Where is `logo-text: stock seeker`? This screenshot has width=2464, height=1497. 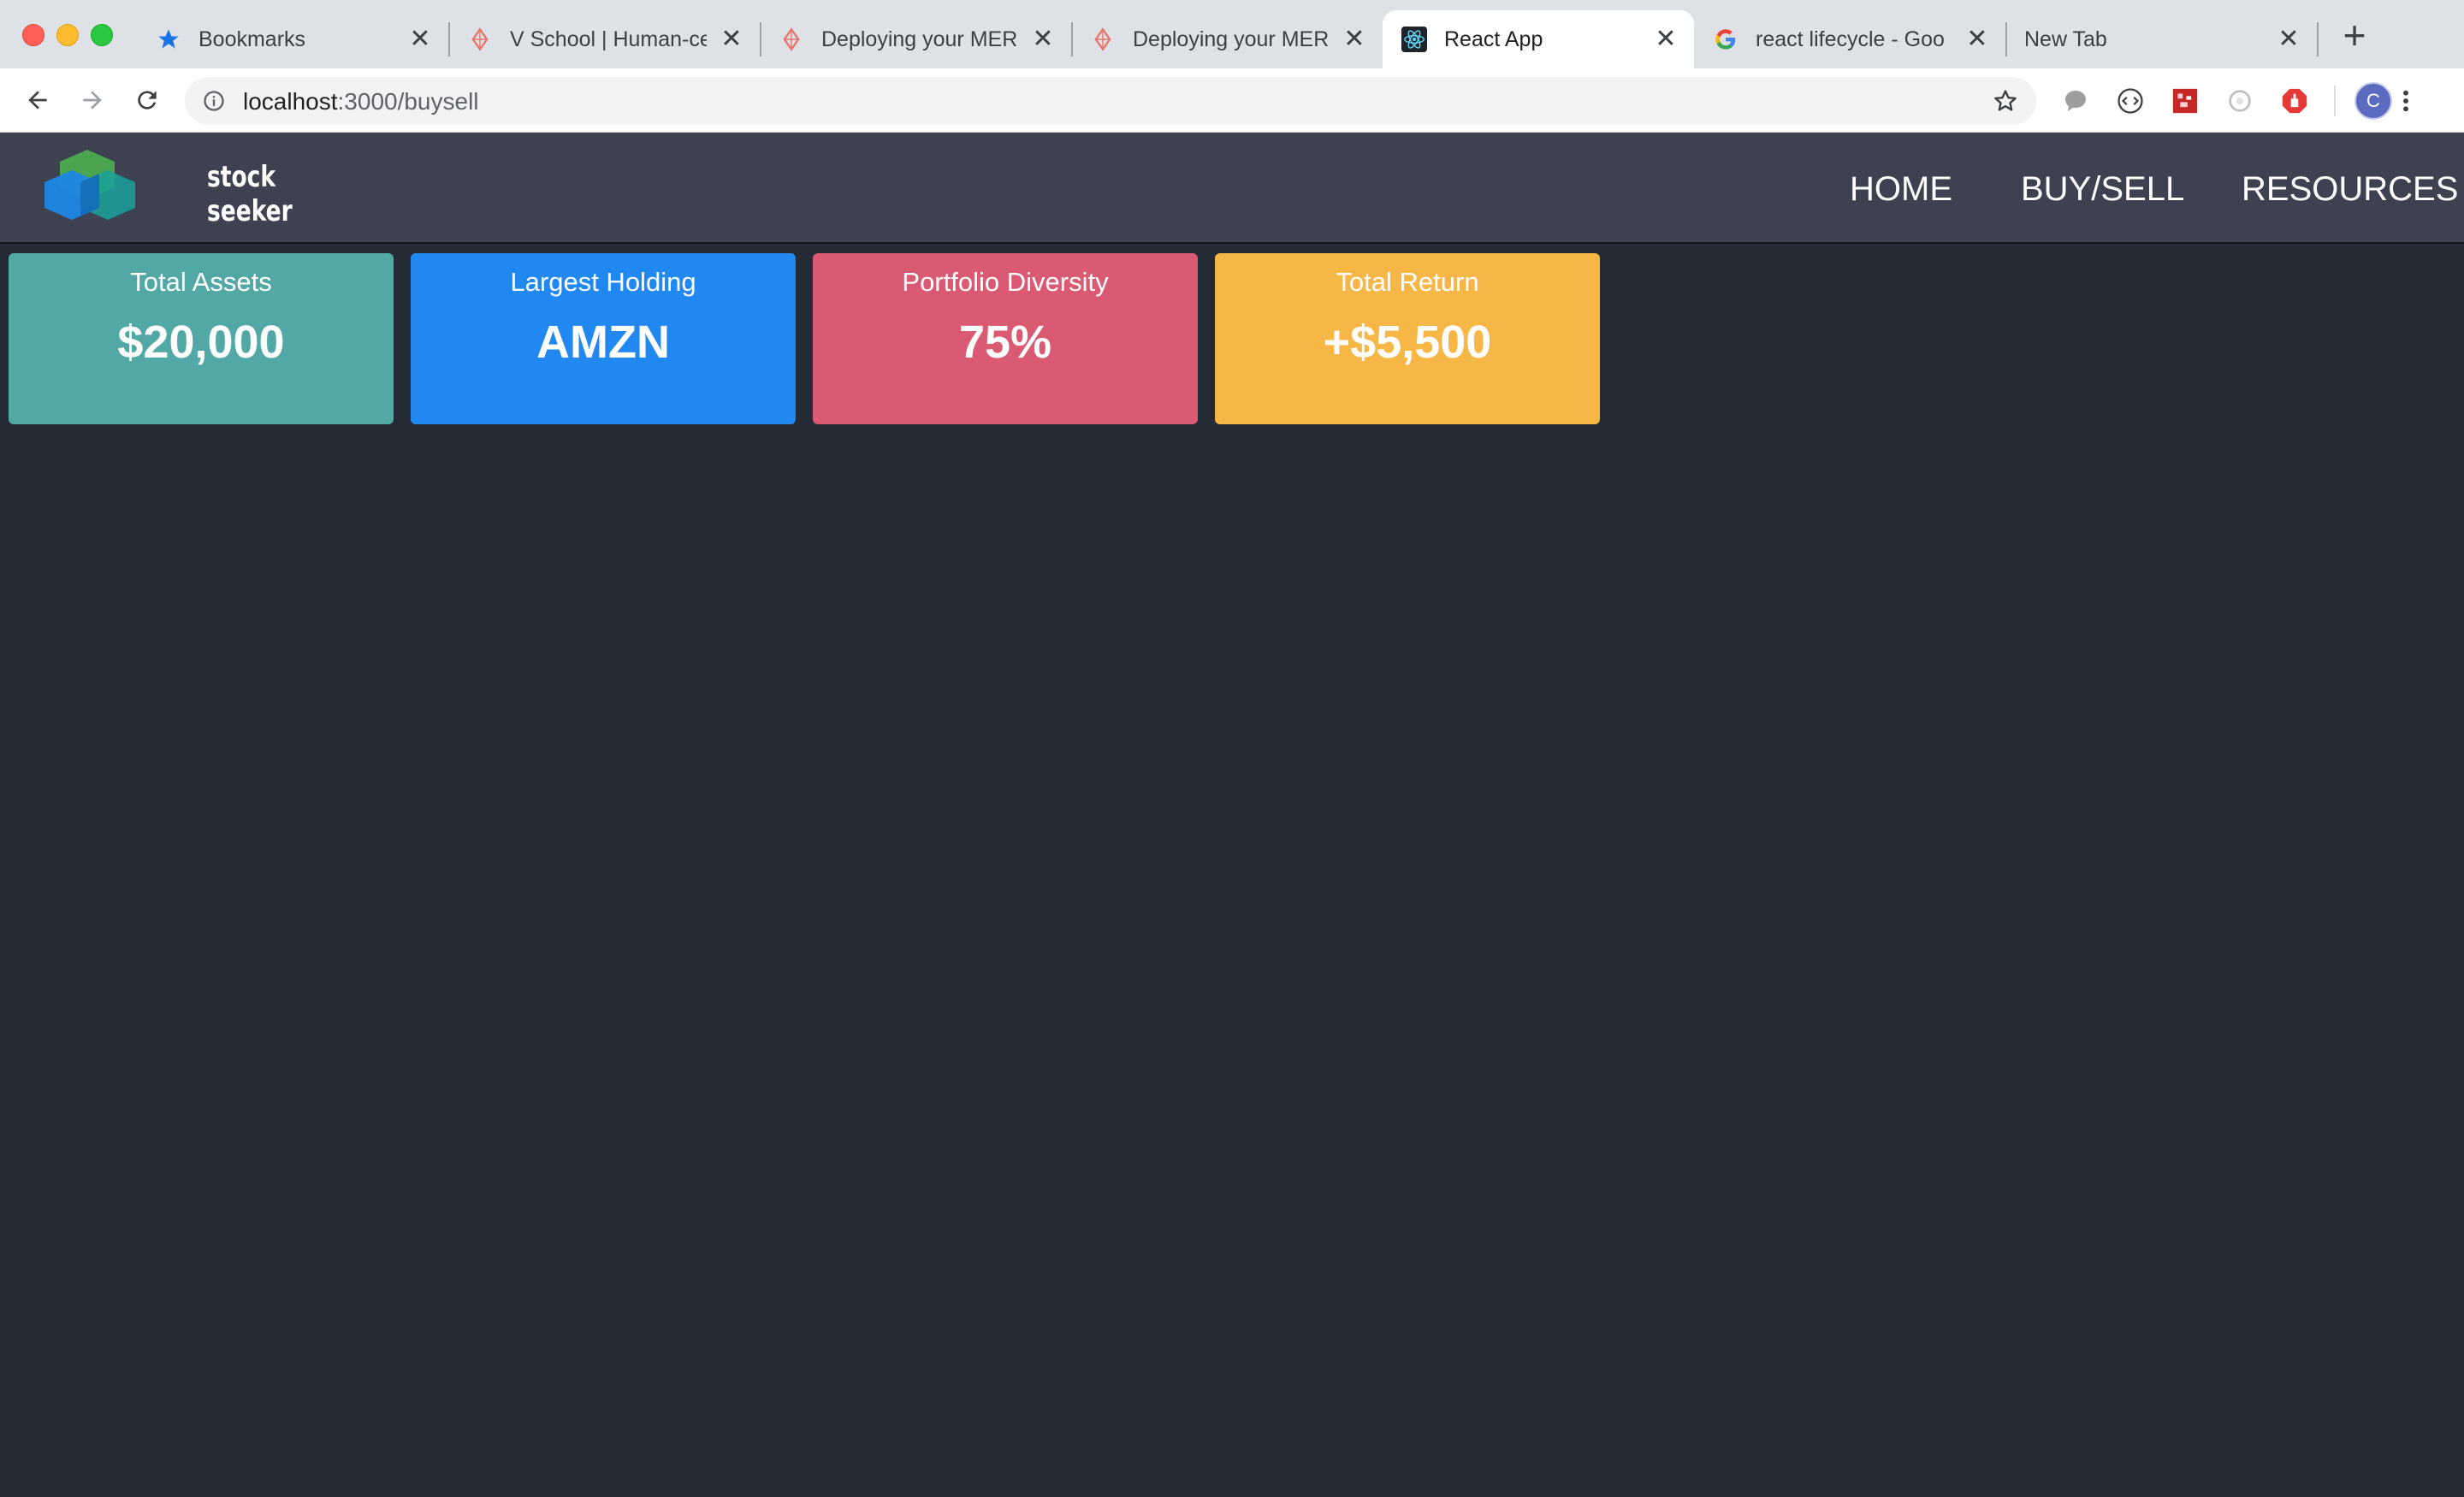
logo-text: stock seeker is located at coordinates (250, 194).